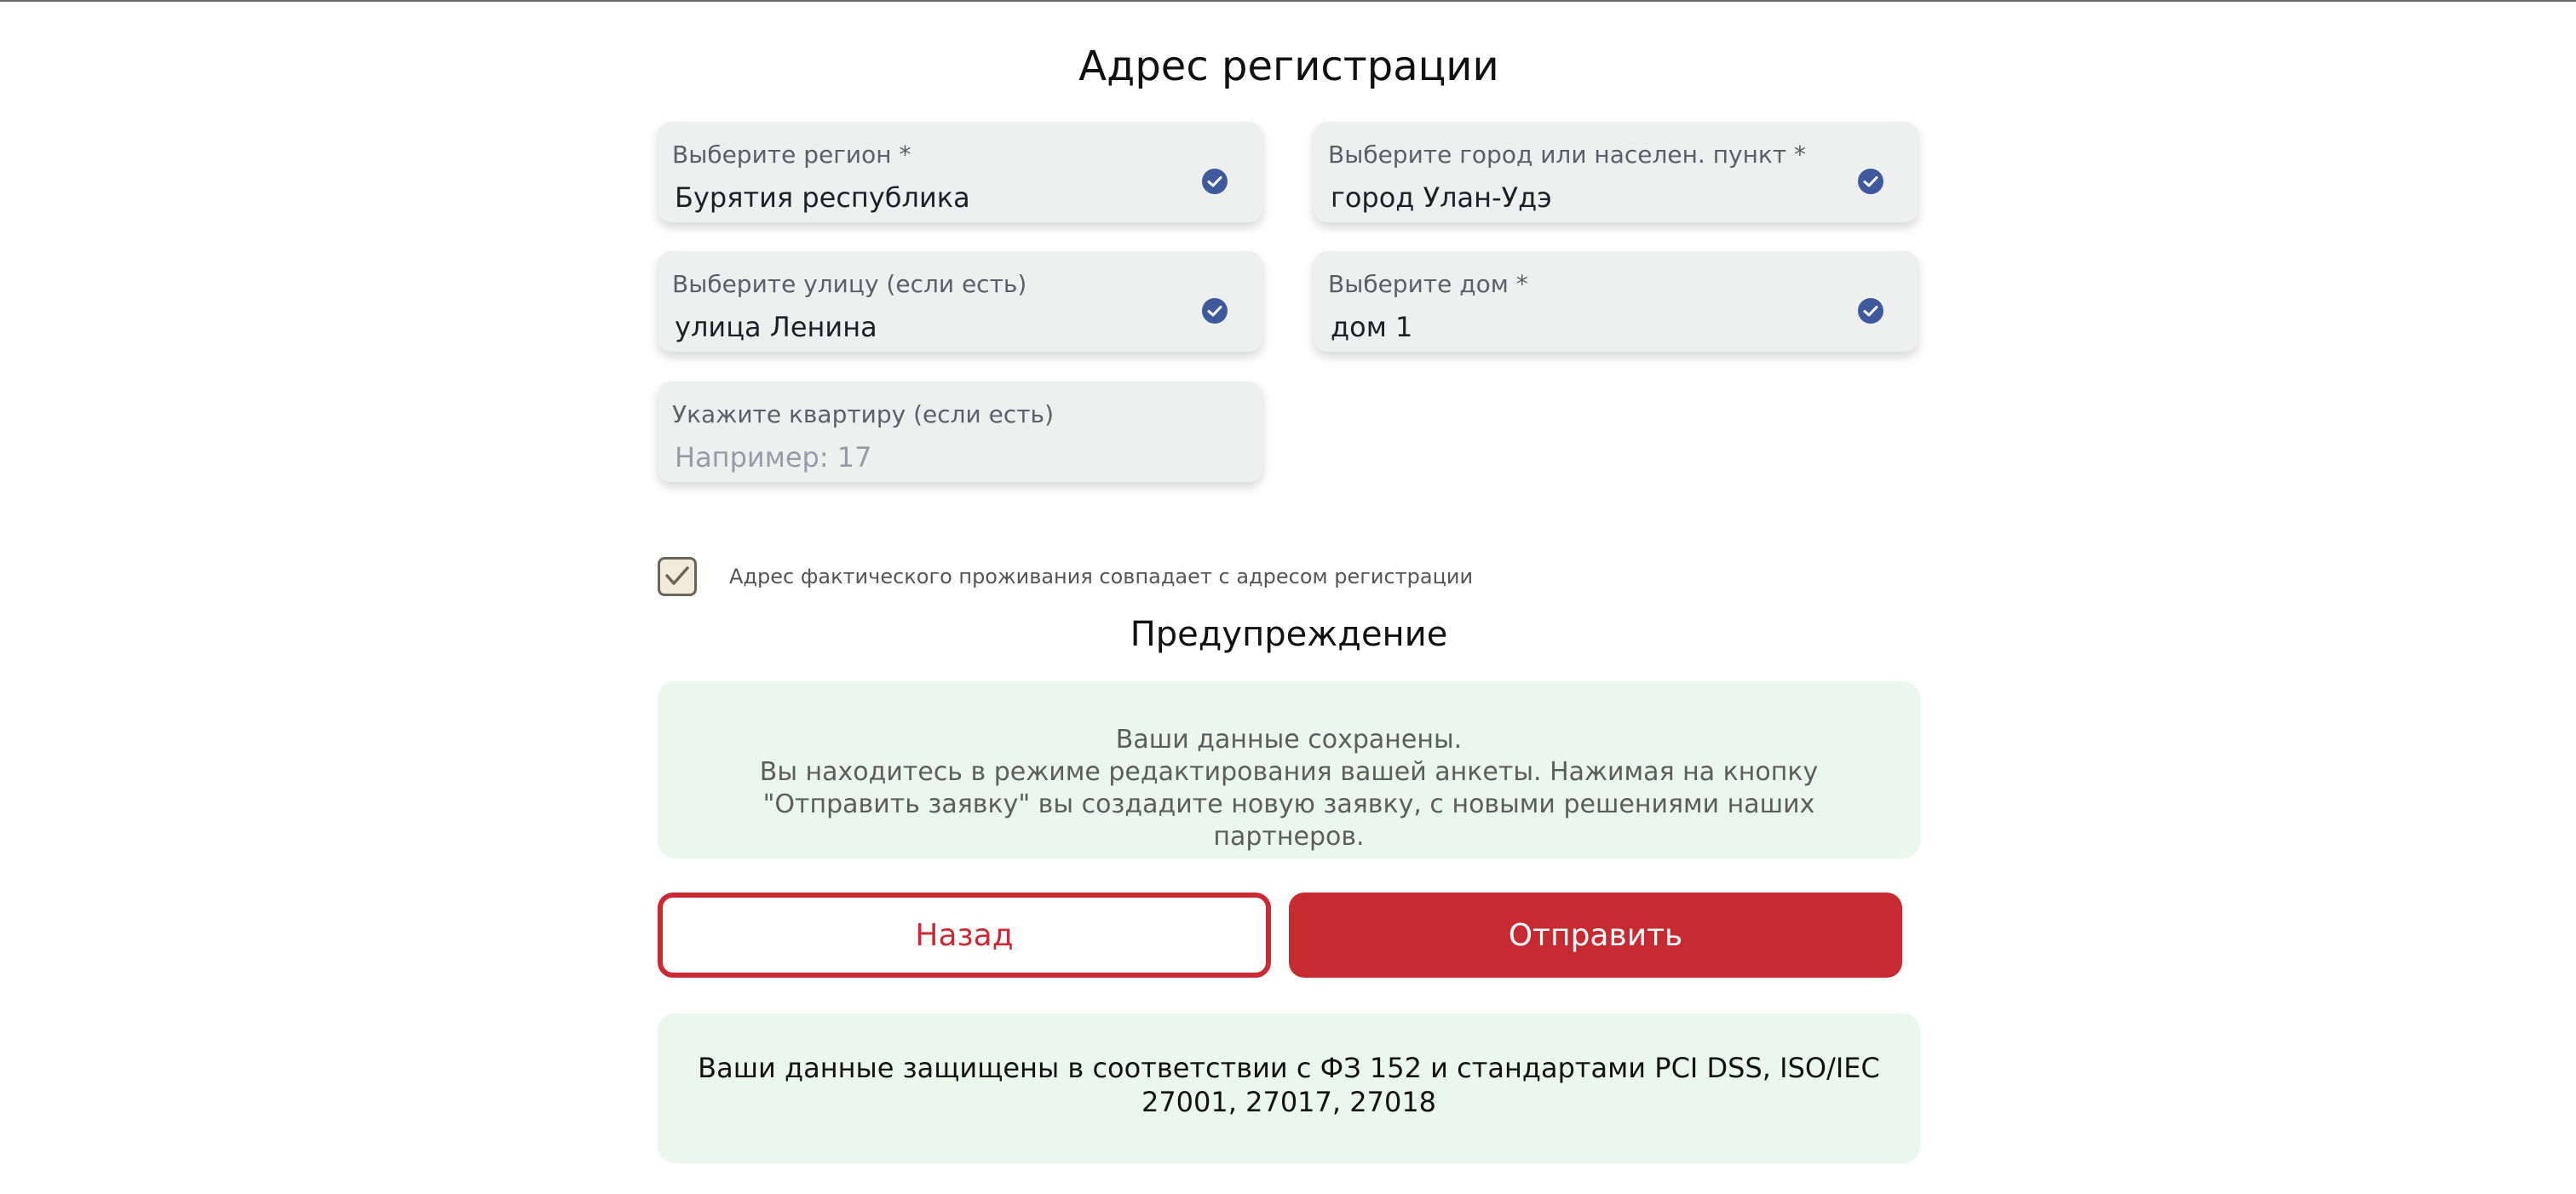 The image size is (2576, 1194). I want to click on back-button: Назад, so click(965, 935).